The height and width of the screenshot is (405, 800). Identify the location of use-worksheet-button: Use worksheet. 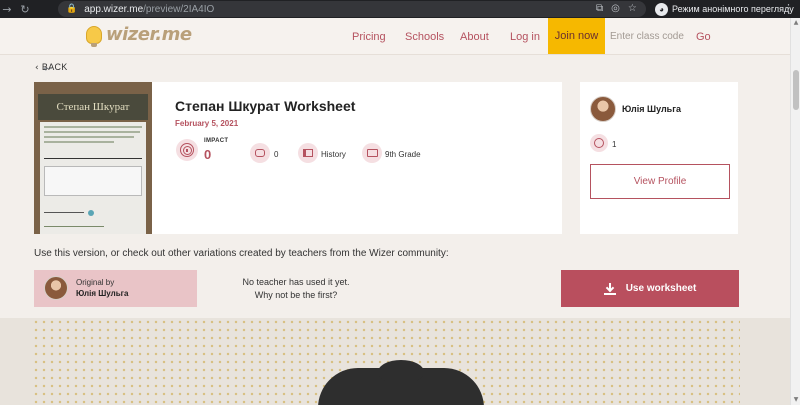
(650, 288).